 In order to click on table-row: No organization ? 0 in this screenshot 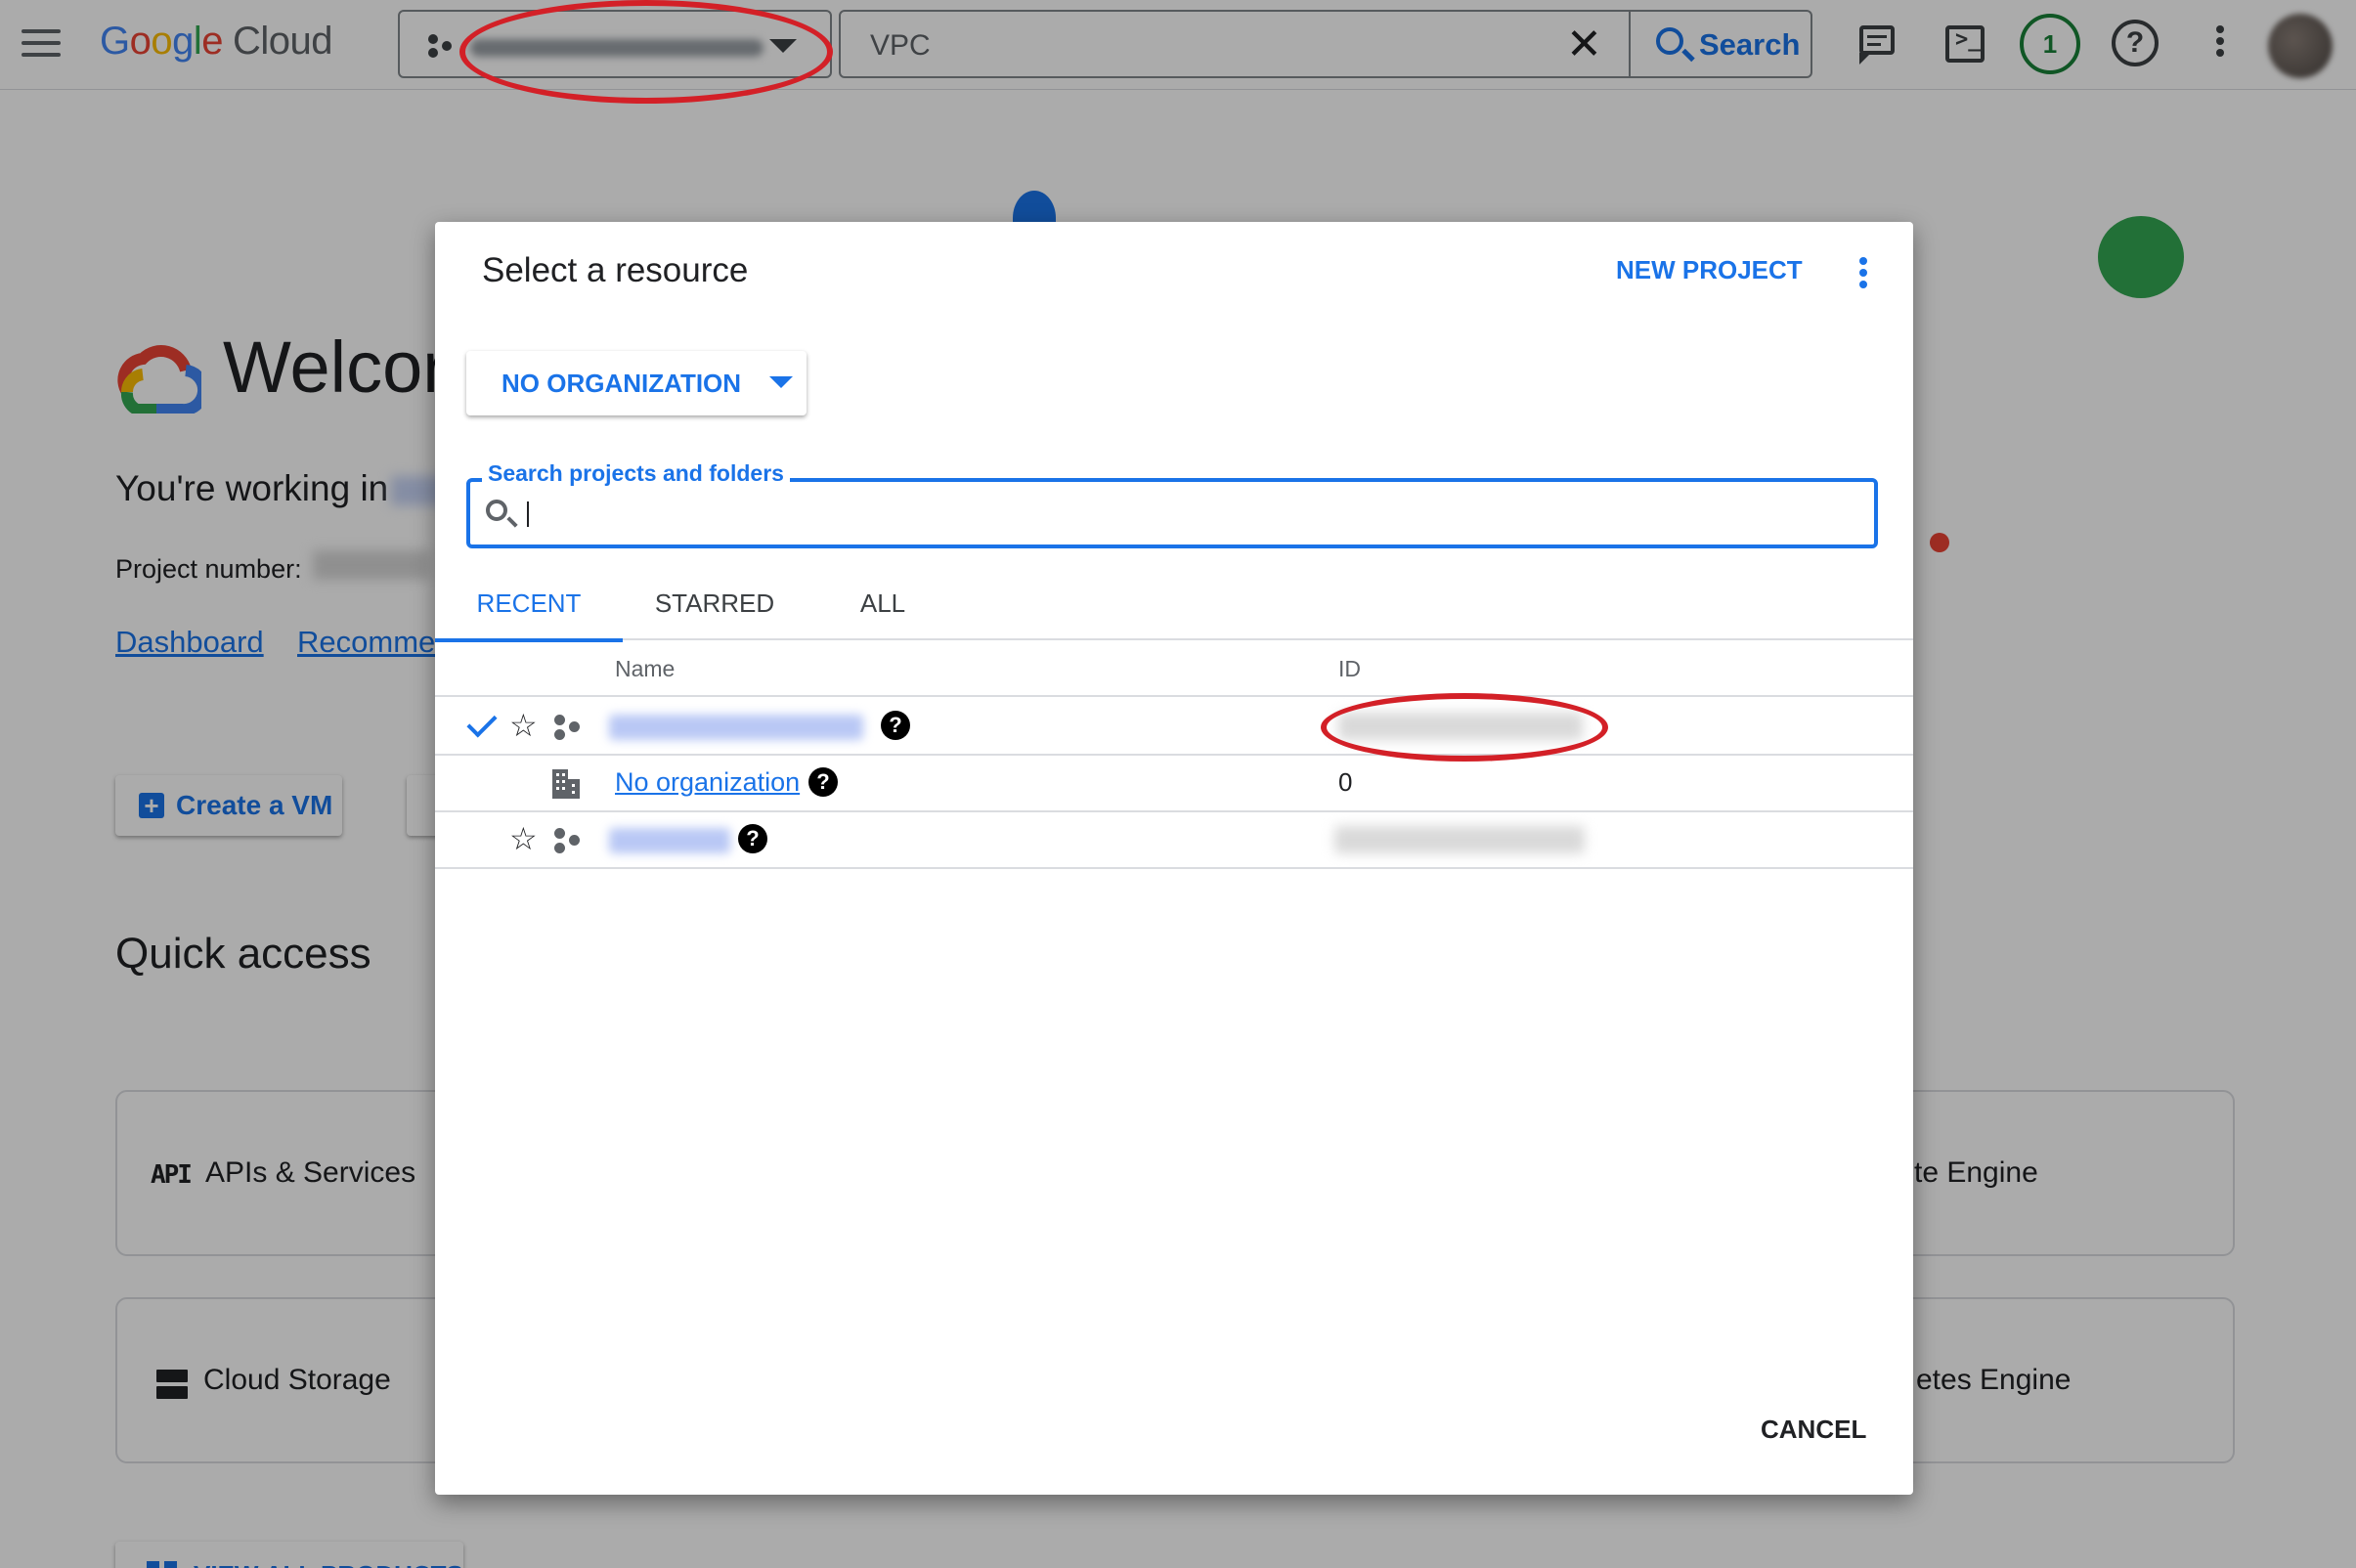, I will do `click(1174, 784)`.